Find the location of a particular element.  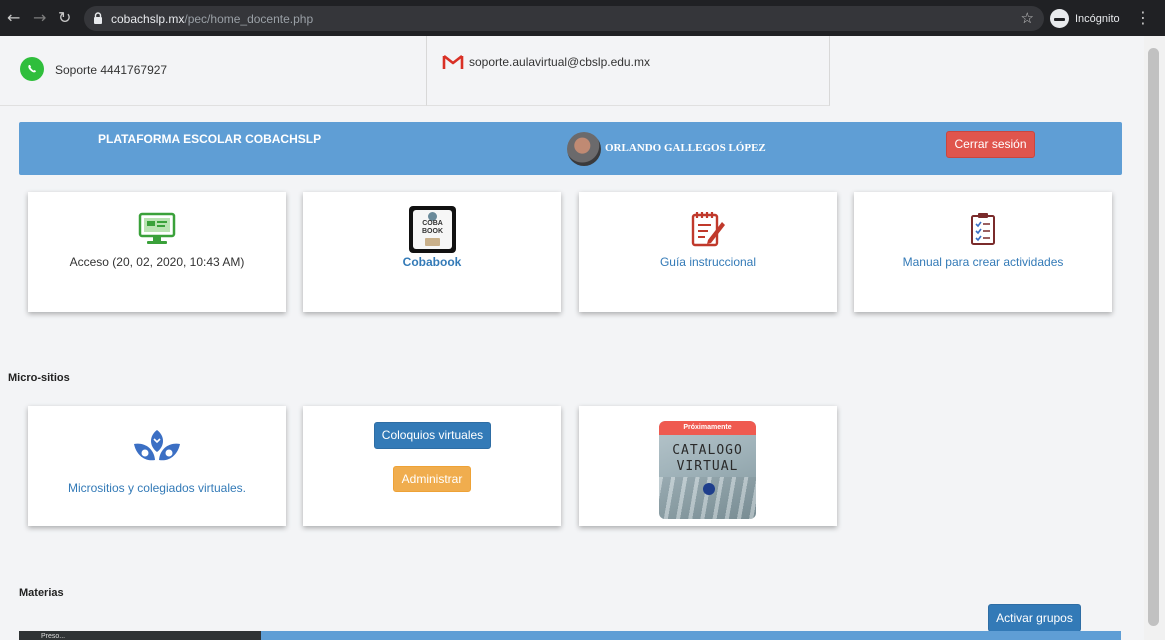

support-email-box: soporte.aulavirtual@cbslp.edu.mx is located at coordinates (628, 71).